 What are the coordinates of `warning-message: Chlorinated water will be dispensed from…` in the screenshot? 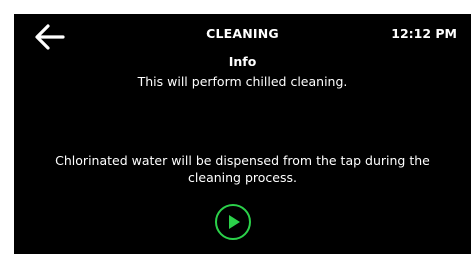 It's located at (242, 169).